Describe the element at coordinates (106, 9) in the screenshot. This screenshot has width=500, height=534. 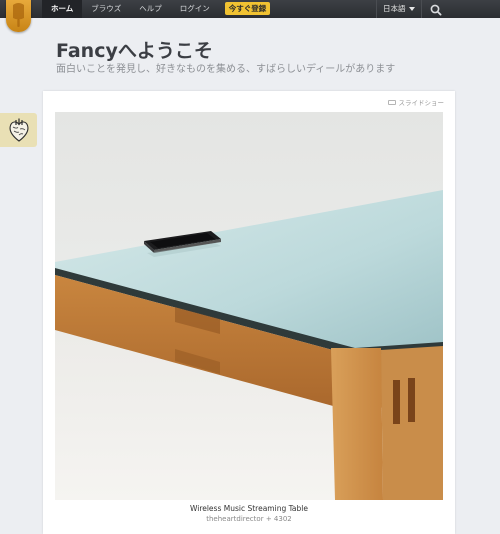
I see `nav-item-browse: ブラウズ` at that location.